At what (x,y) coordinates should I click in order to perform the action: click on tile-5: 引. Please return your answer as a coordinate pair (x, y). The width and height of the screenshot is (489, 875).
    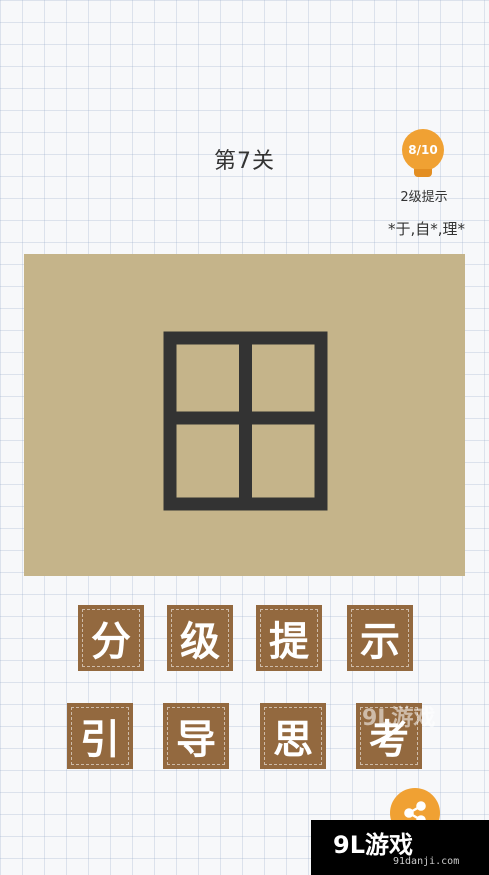
    Looking at the image, I should click on (100, 736).